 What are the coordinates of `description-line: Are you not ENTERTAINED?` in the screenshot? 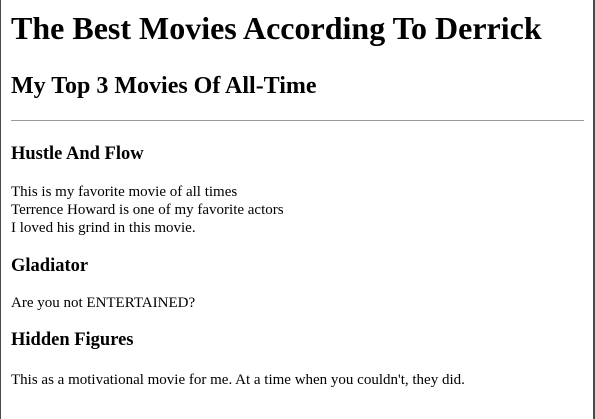 It's located at (103, 303).